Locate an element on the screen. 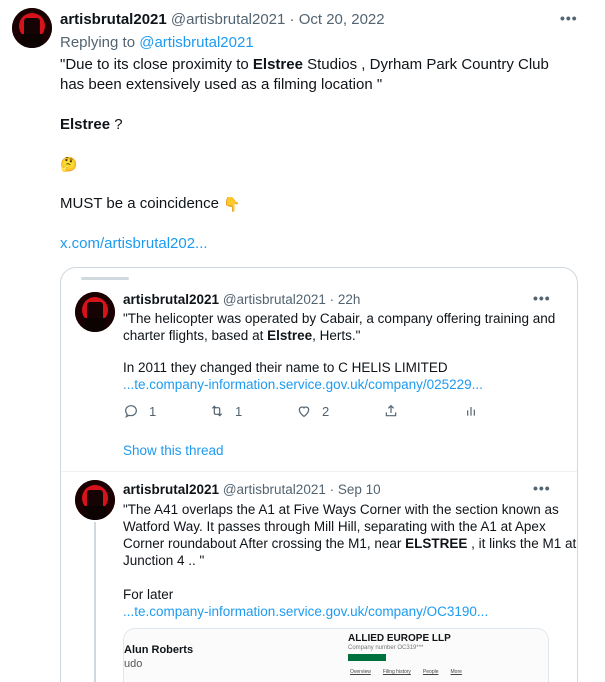  like-button: 2 is located at coordinates (312, 411).